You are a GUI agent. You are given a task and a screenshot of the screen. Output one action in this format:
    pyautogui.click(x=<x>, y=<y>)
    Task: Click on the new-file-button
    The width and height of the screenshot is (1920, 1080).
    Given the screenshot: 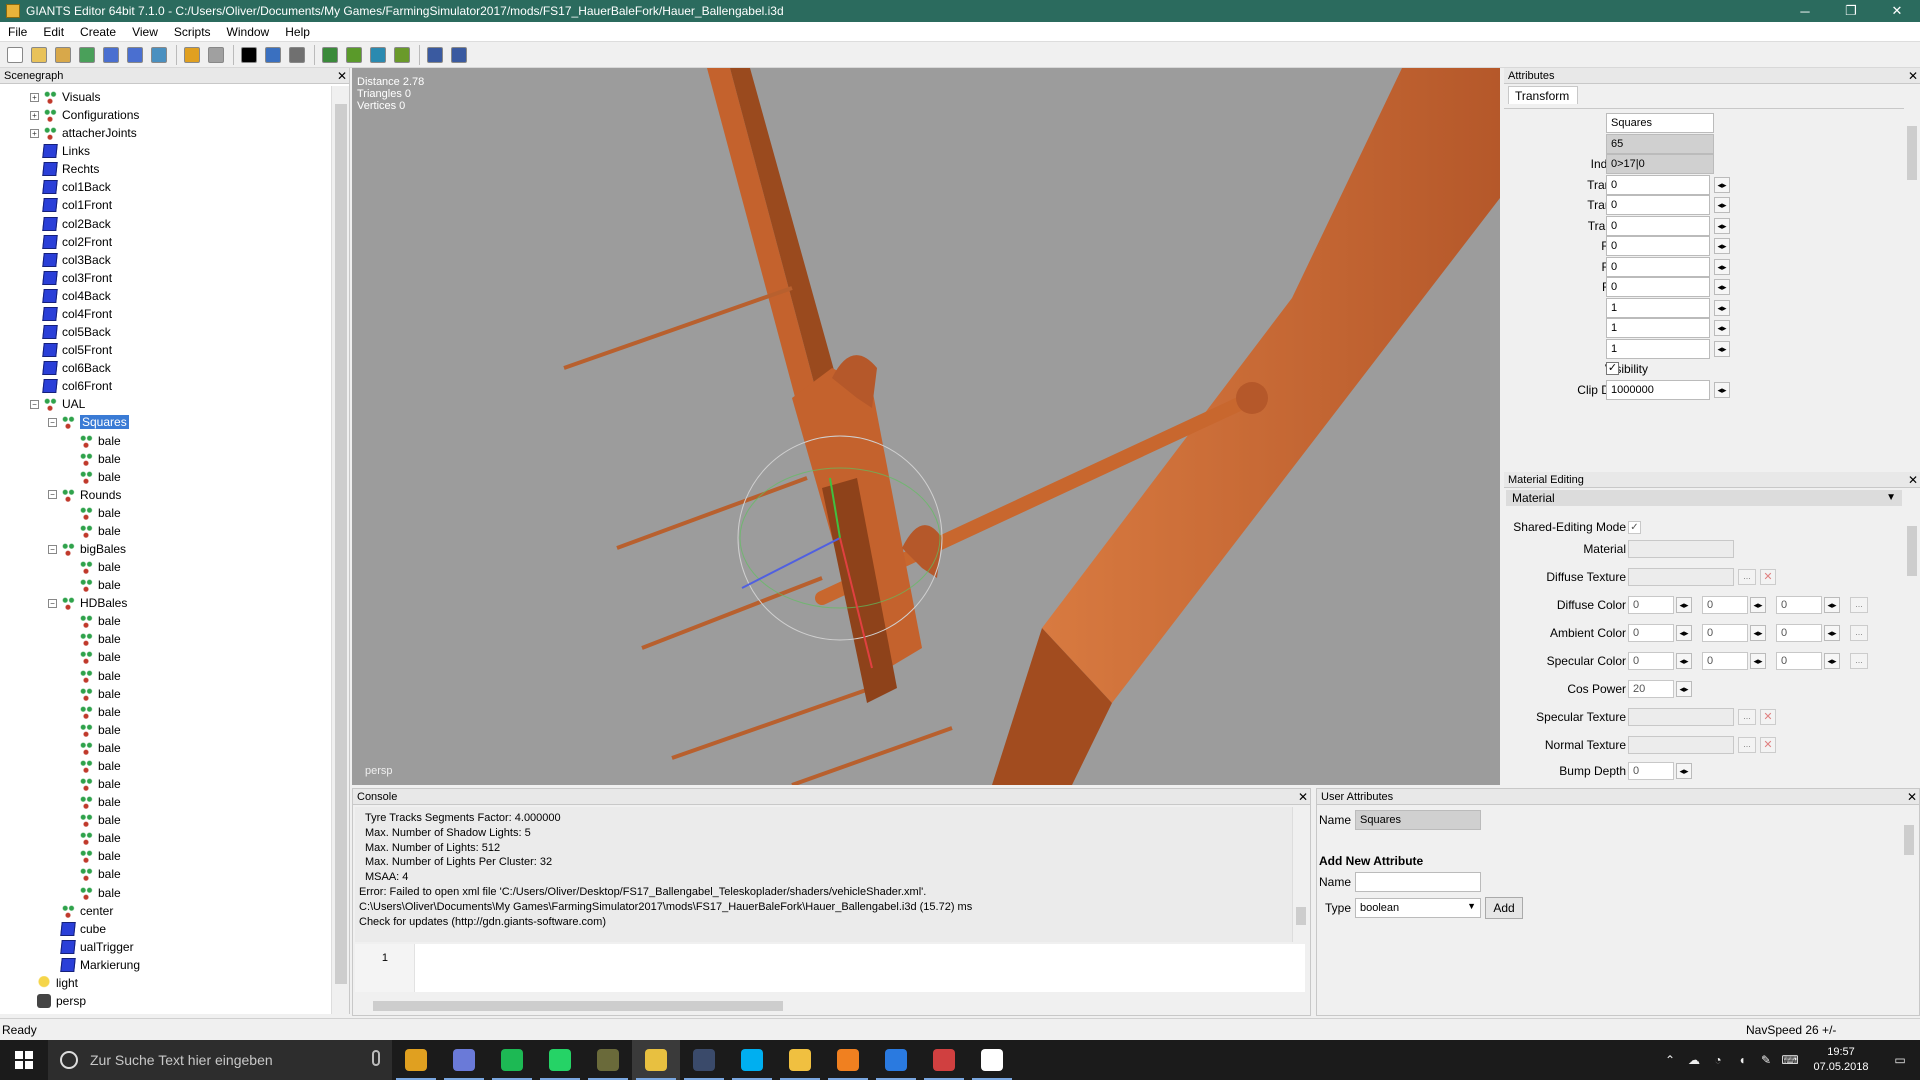 What is the action you would take?
    pyautogui.click(x=15, y=55)
    